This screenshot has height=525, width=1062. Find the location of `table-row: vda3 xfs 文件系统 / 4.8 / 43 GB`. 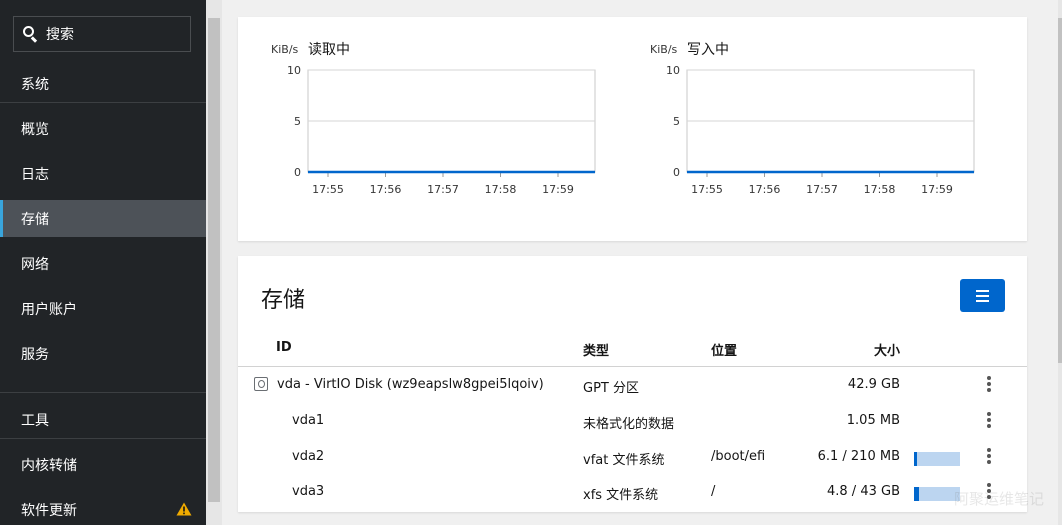

table-row: vda3 xfs 文件系统 / 4.8 / 43 GB is located at coordinates (632, 491).